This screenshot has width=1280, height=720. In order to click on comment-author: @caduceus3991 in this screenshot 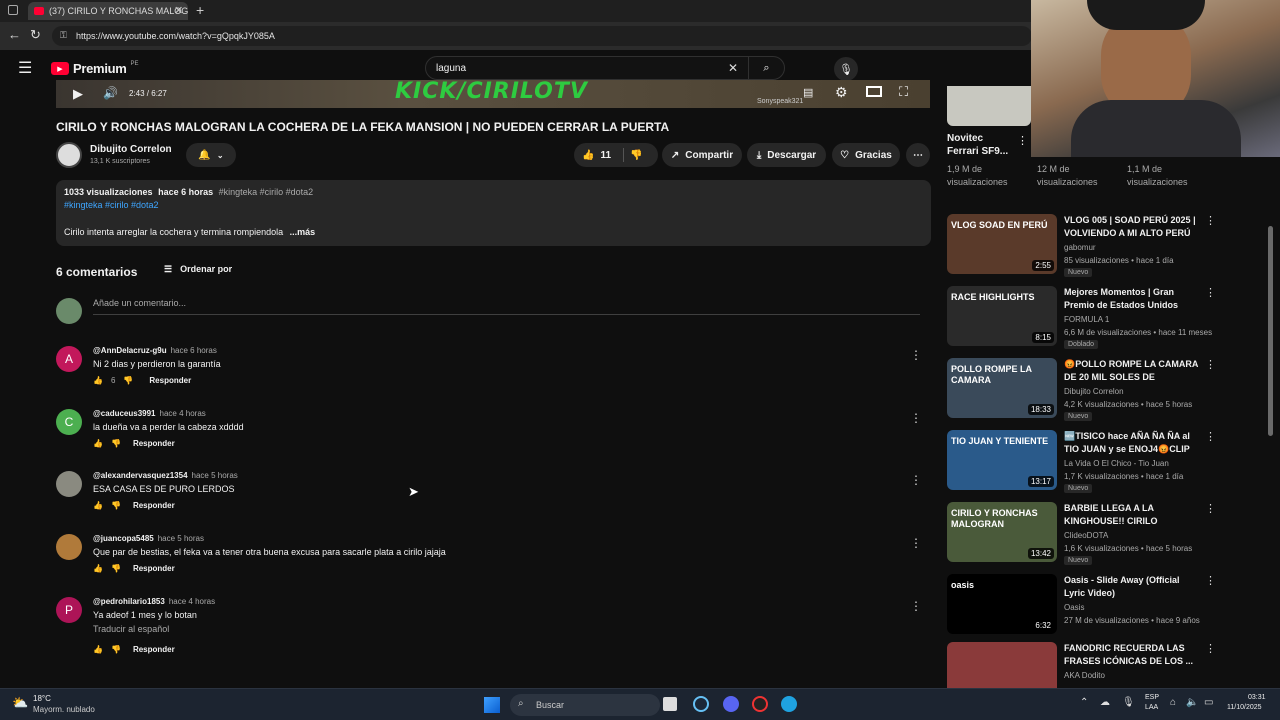, I will do `click(124, 413)`.